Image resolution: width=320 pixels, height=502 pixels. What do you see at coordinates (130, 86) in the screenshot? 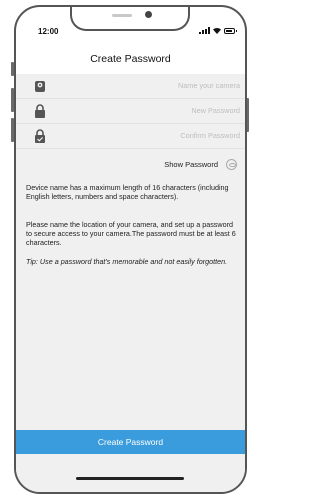
I see `camera-name-field: Name your camera` at bounding box center [130, 86].